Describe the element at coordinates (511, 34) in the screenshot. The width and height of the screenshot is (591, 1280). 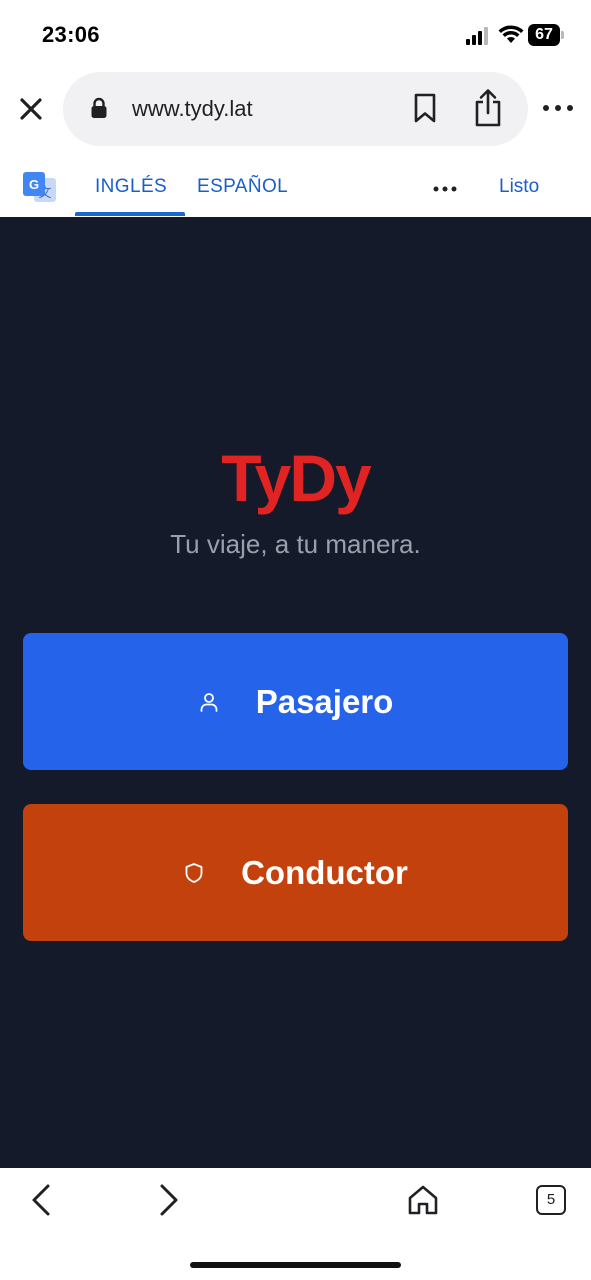
I see `wifi-icon` at that location.